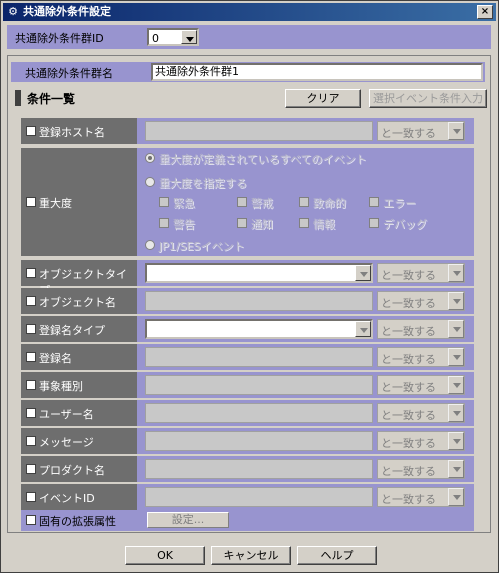 The width and height of the screenshot is (499, 573). Describe the element at coordinates (69, 73) in the screenshot. I see `group-name-label: 共通除外条件群名` at that location.